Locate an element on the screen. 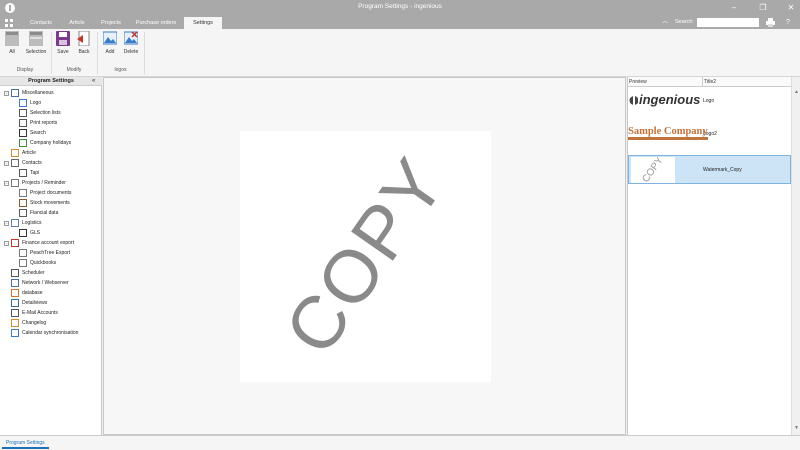  table-selection-icon is located at coordinates (36, 38).